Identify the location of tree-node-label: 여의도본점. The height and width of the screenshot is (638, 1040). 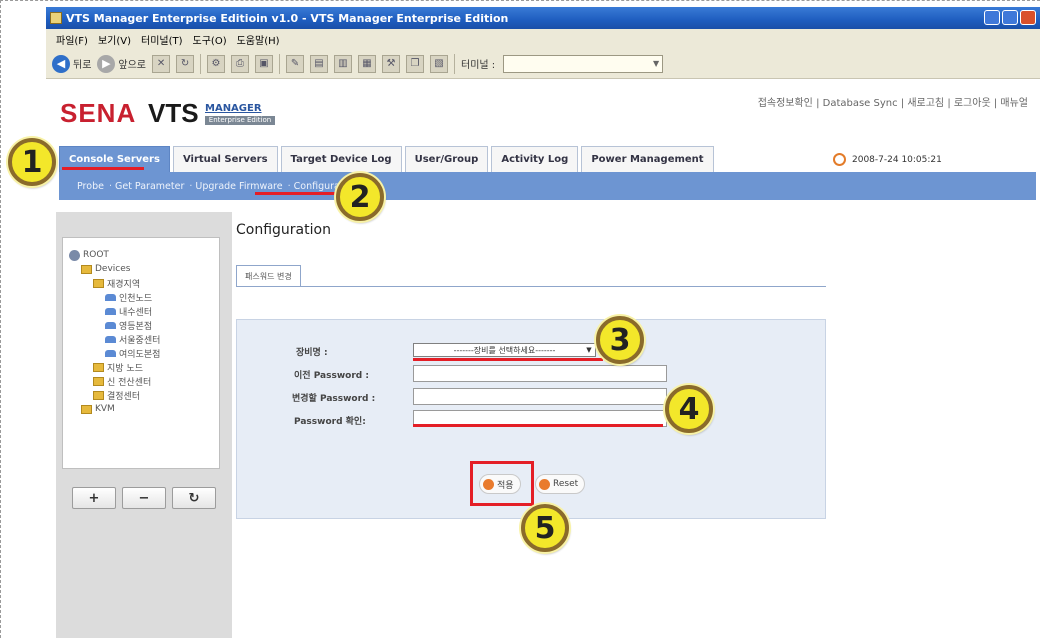
(140, 354).